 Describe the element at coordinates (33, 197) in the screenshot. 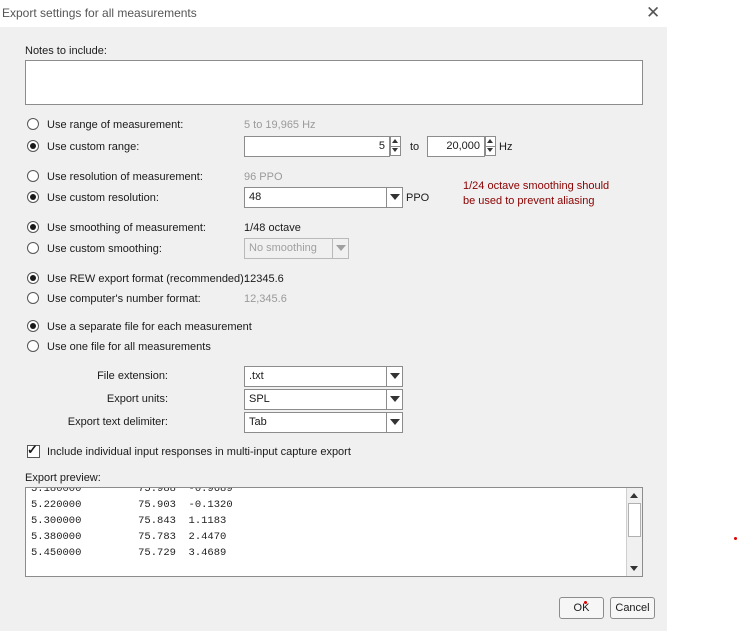

I see `resolution-custom-radio` at that location.